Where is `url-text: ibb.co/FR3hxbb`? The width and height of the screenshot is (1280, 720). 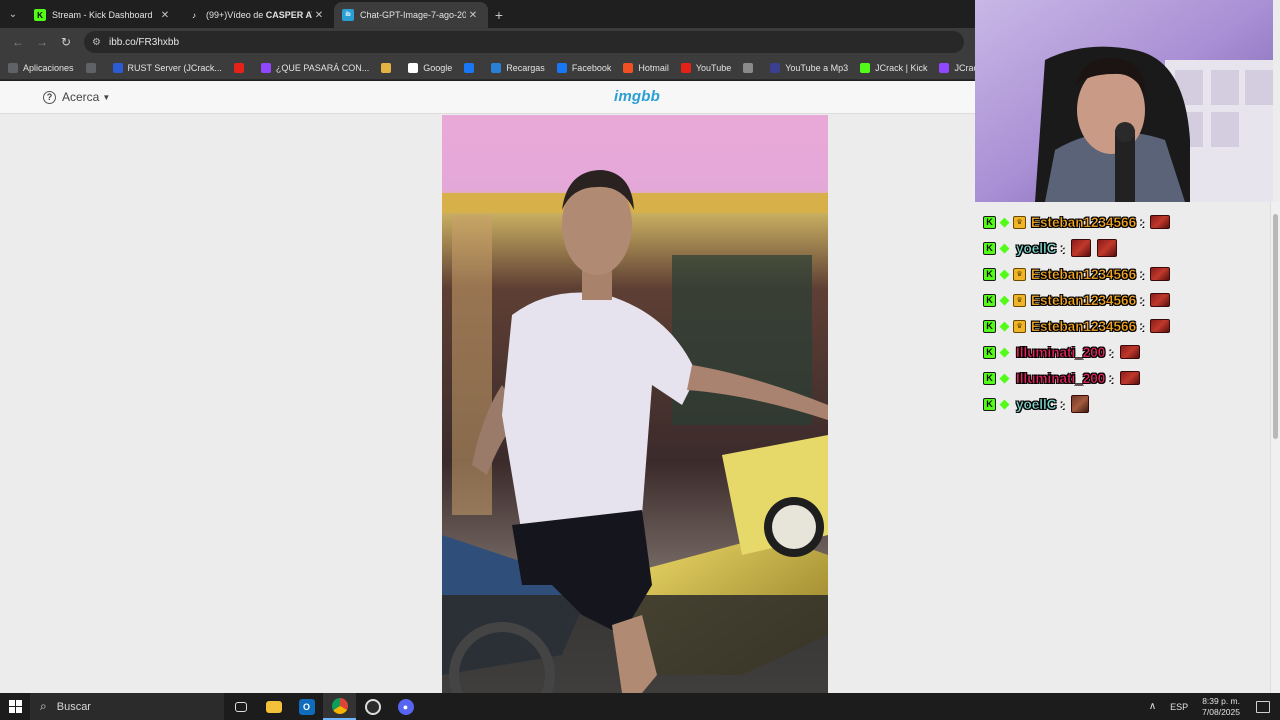
url-text: ibb.co/FR3hxbb is located at coordinates (144, 42).